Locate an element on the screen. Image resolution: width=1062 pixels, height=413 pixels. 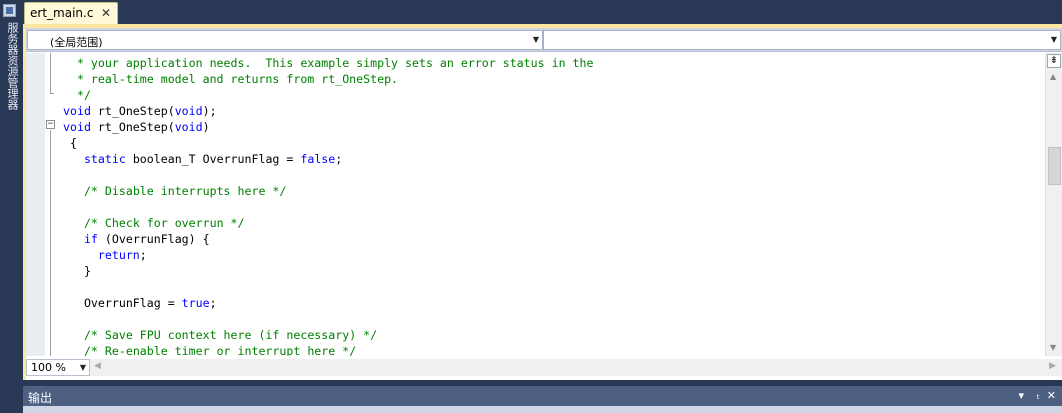
tab-title: ert_main.c is located at coordinates (62, 13).